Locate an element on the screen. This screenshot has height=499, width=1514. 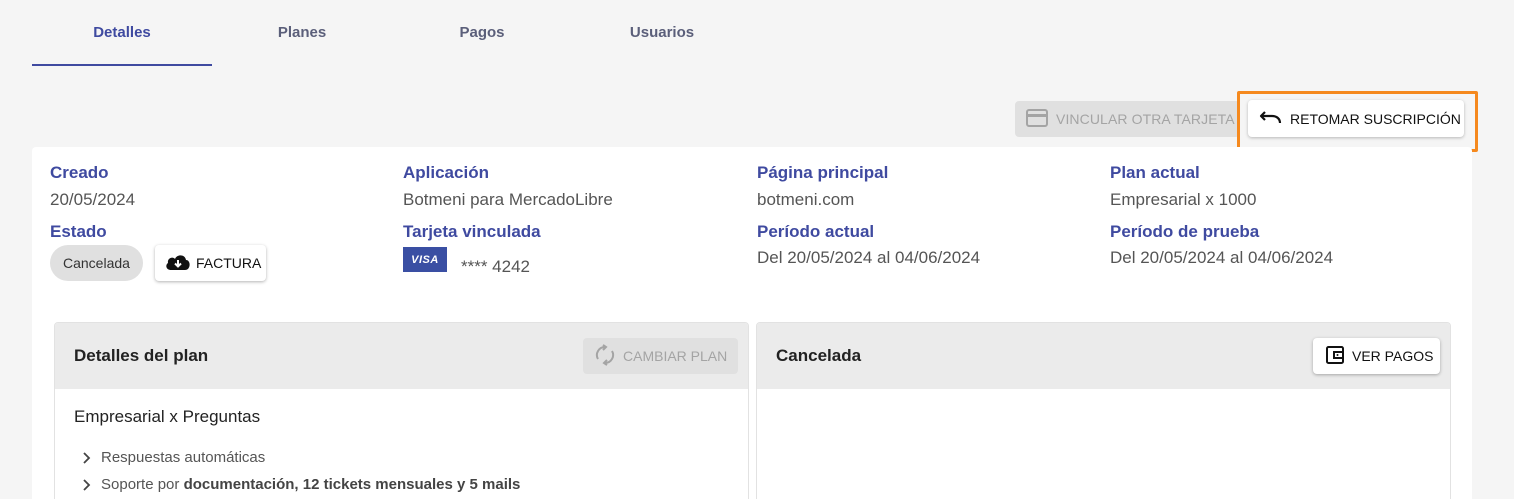
status-panel-header: Cancelada VER PAGOS is located at coordinates (1103, 356).